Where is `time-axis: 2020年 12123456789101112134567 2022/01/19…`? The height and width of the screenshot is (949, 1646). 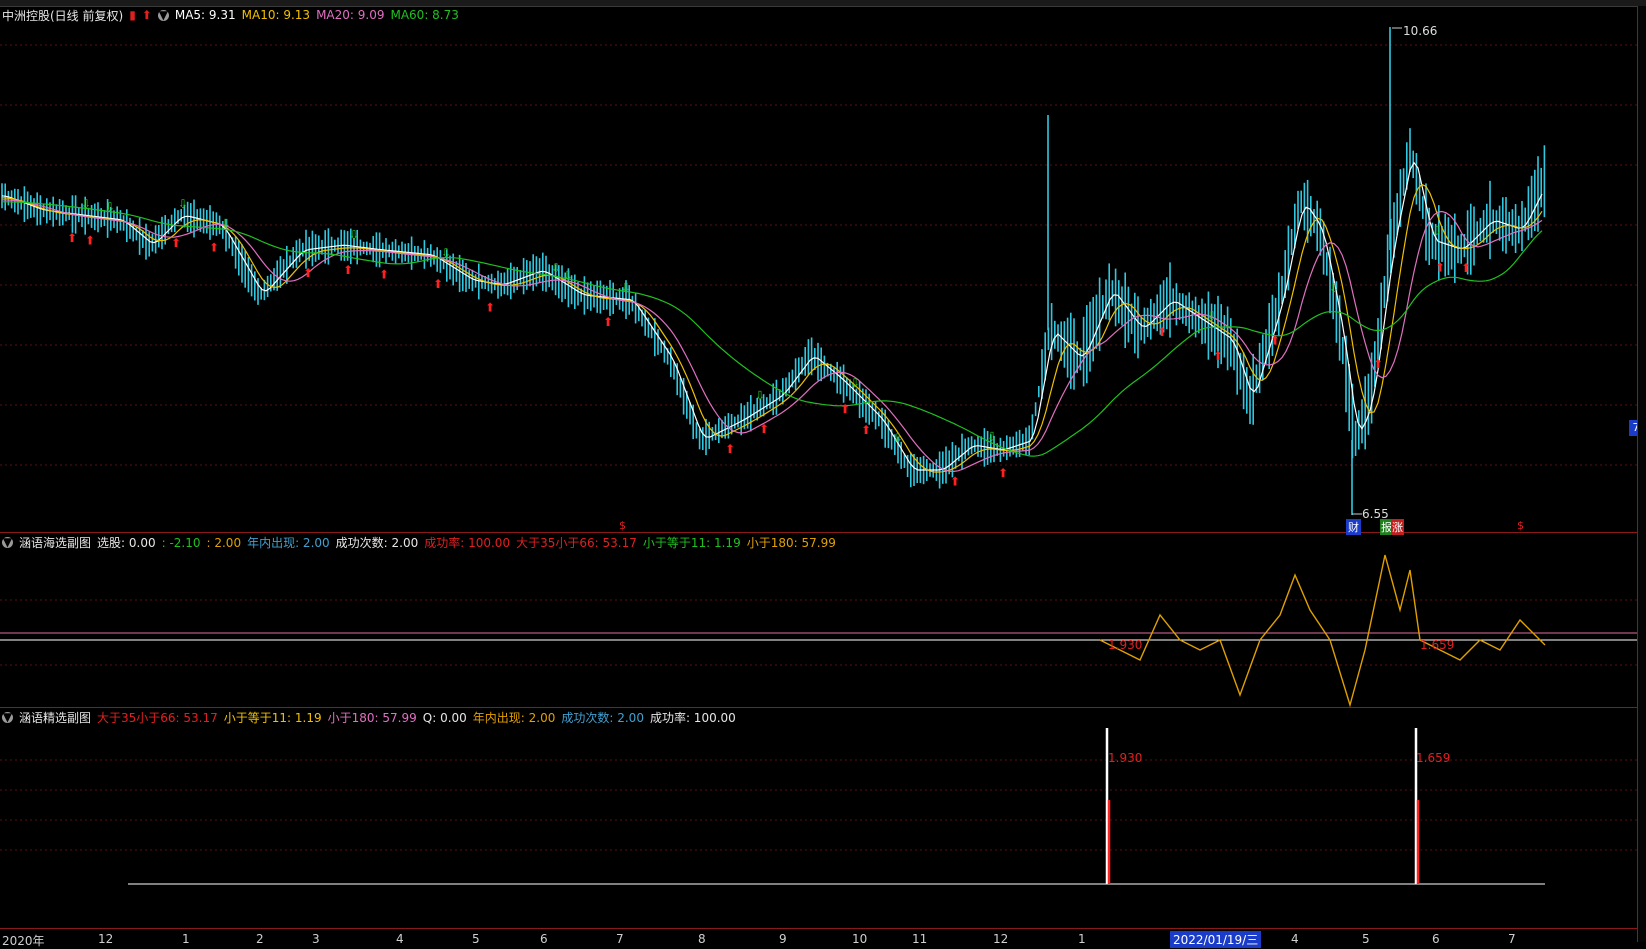 time-axis: 2020年 12123456789101112134567 2022/01/19… is located at coordinates (818, 938).